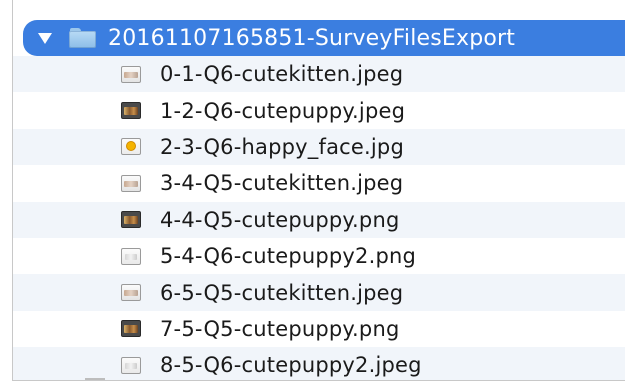 The image size is (625, 389). What do you see at coordinates (282, 74) in the screenshot?
I see `file-name: 0-1-Q6-cutekitten.jpeg` at bounding box center [282, 74].